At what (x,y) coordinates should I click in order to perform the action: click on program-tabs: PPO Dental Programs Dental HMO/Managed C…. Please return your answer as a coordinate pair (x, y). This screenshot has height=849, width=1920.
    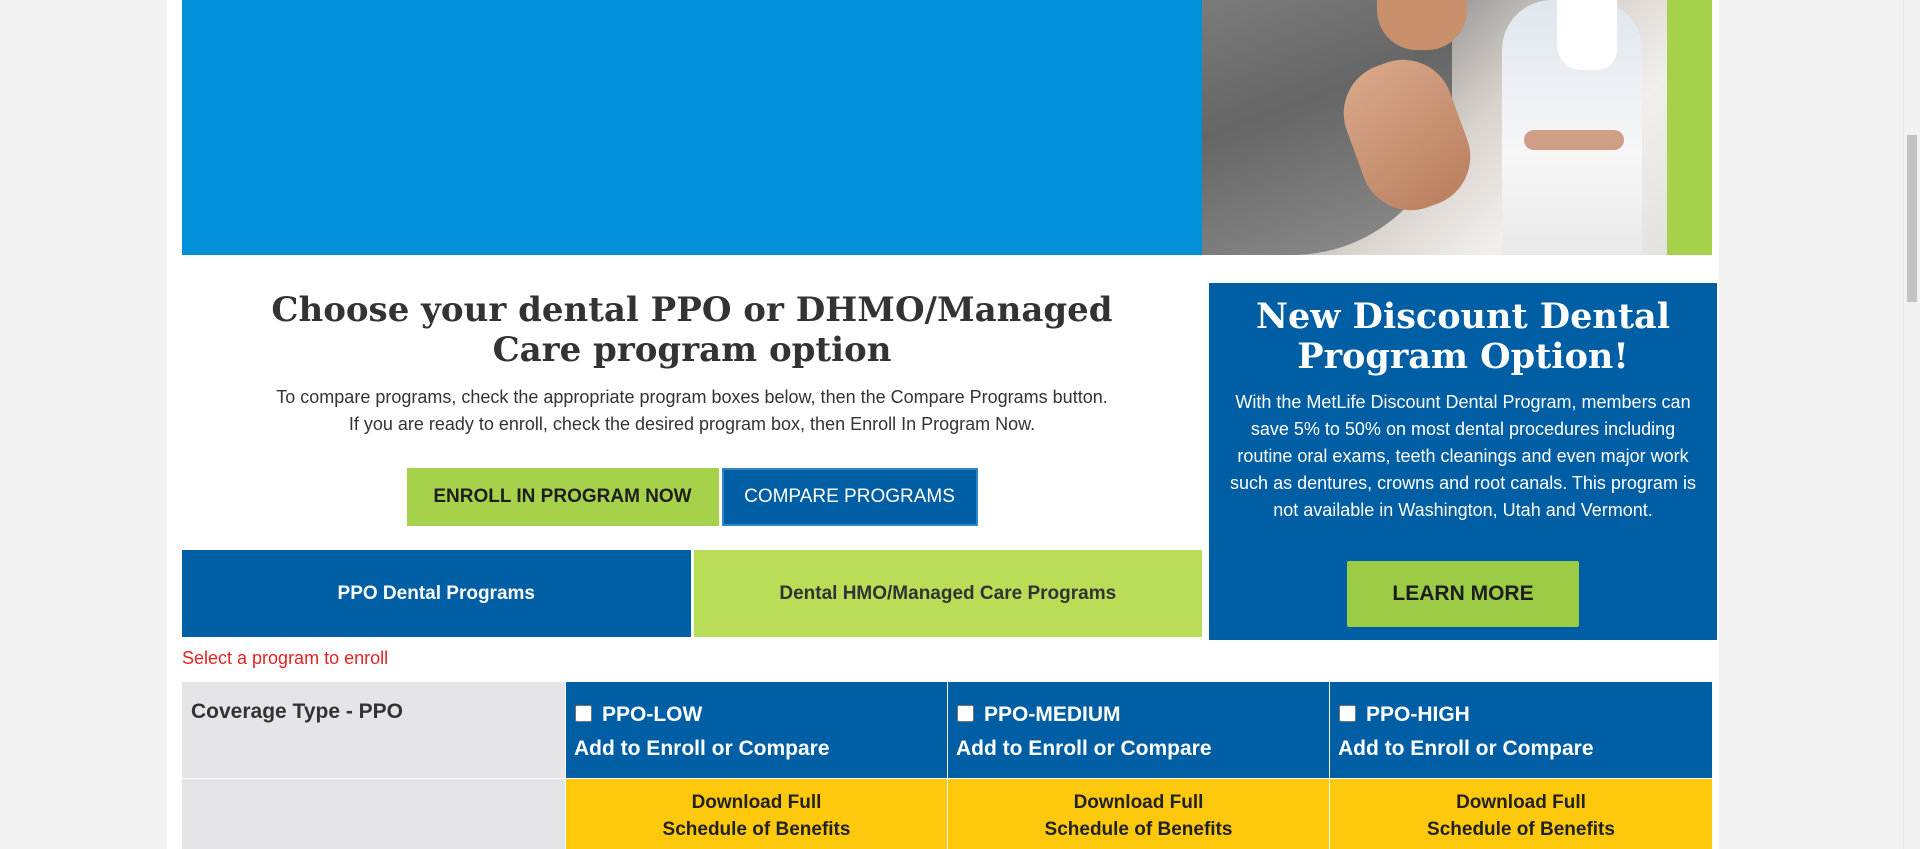
    Looking at the image, I should click on (692, 593).